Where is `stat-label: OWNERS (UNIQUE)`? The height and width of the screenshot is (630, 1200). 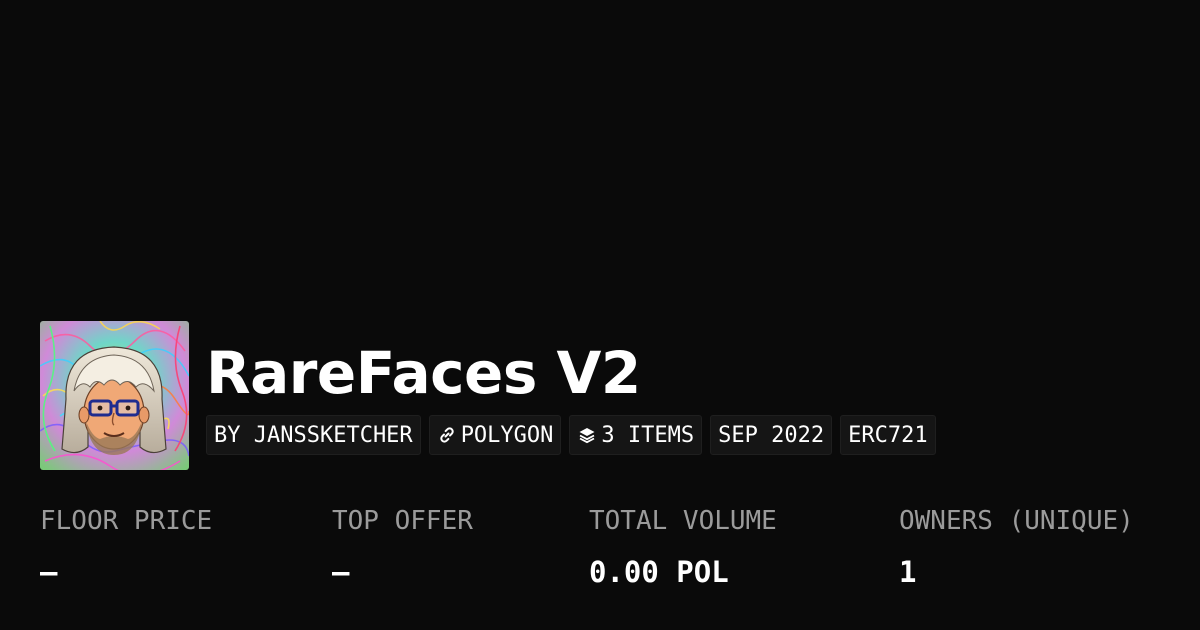 stat-label: OWNERS (UNIQUE) is located at coordinates (1016, 521).